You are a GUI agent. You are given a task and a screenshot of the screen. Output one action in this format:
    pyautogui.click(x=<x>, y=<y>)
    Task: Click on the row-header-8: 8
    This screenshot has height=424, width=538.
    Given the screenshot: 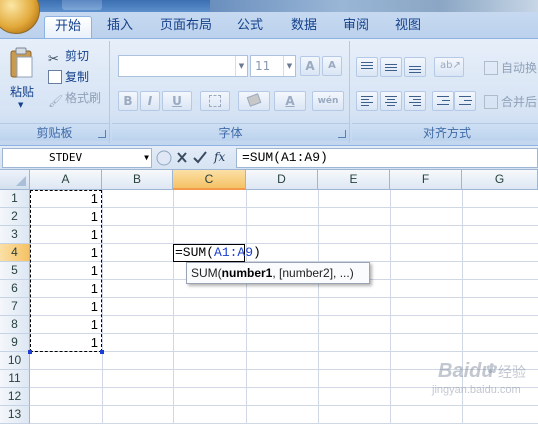 What is the action you would take?
    pyautogui.click(x=15, y=325)
    